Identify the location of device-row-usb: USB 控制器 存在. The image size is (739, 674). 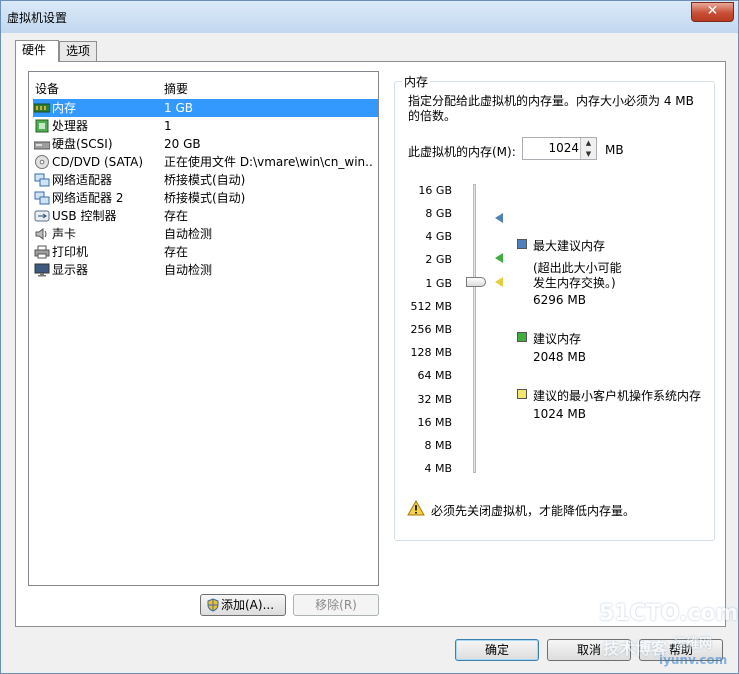
(205, 216).